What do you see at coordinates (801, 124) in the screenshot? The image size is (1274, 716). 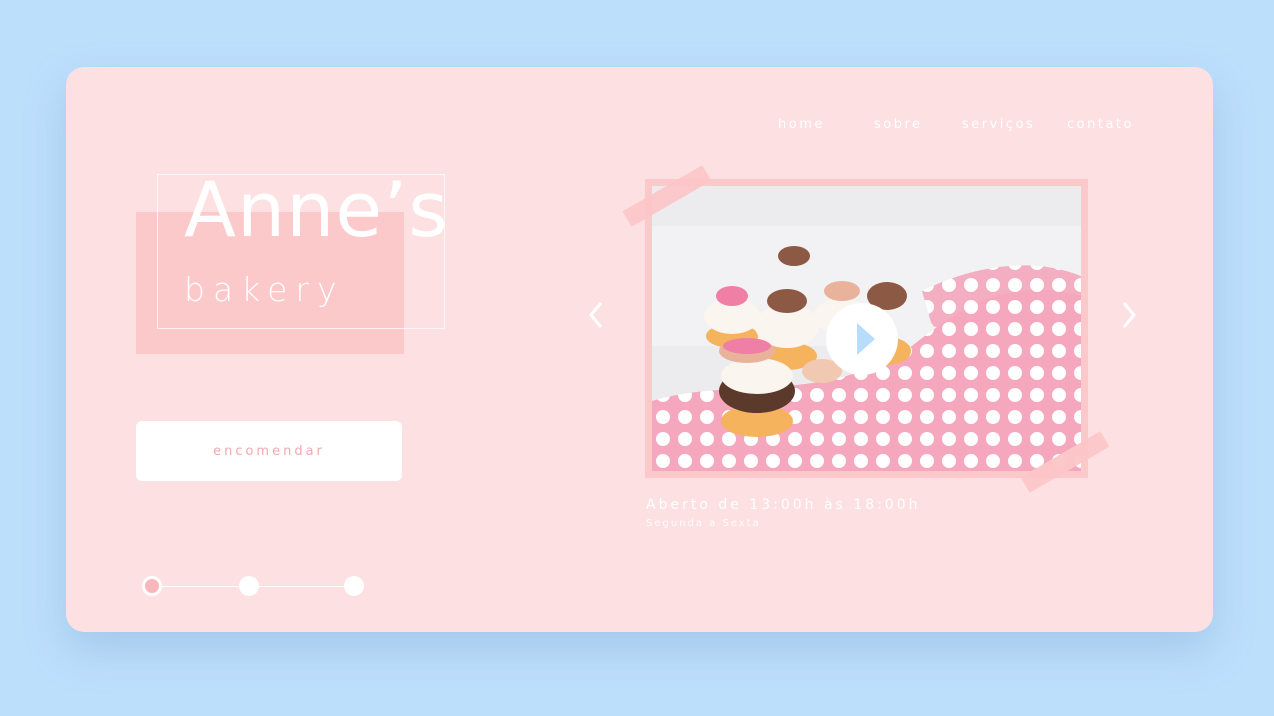 I see `nav-home: home` at bounding box center [801, 124].